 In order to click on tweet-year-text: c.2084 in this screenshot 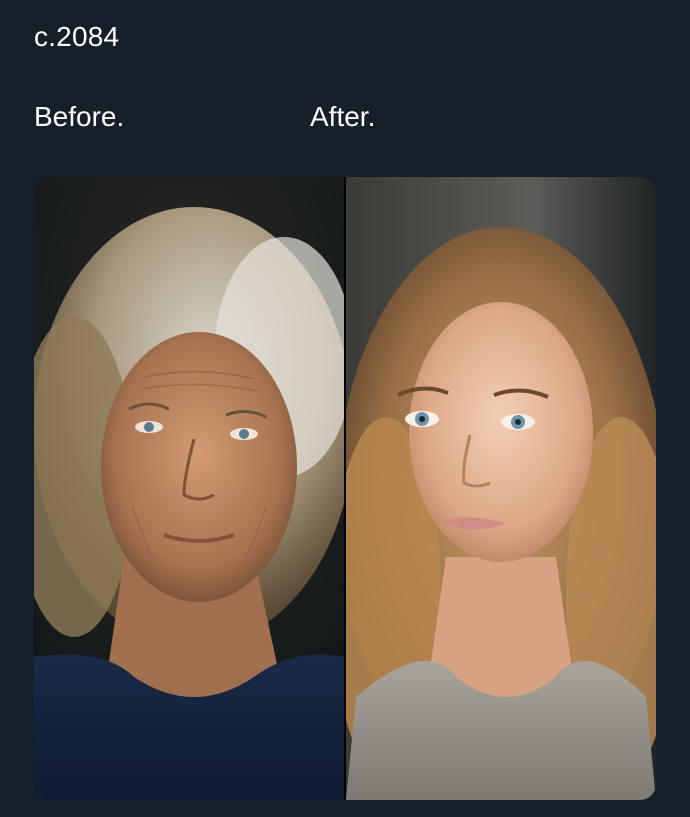, I will do `click(77, 36)`.